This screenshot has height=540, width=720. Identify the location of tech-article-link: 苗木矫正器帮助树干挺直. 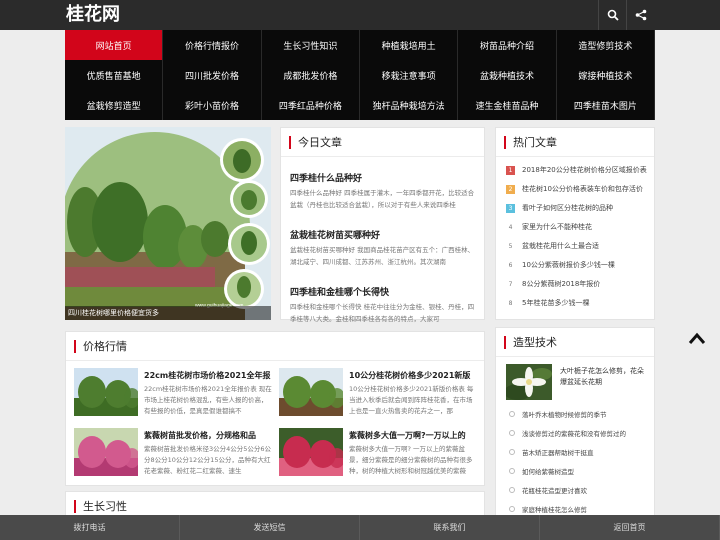
(551, 452).